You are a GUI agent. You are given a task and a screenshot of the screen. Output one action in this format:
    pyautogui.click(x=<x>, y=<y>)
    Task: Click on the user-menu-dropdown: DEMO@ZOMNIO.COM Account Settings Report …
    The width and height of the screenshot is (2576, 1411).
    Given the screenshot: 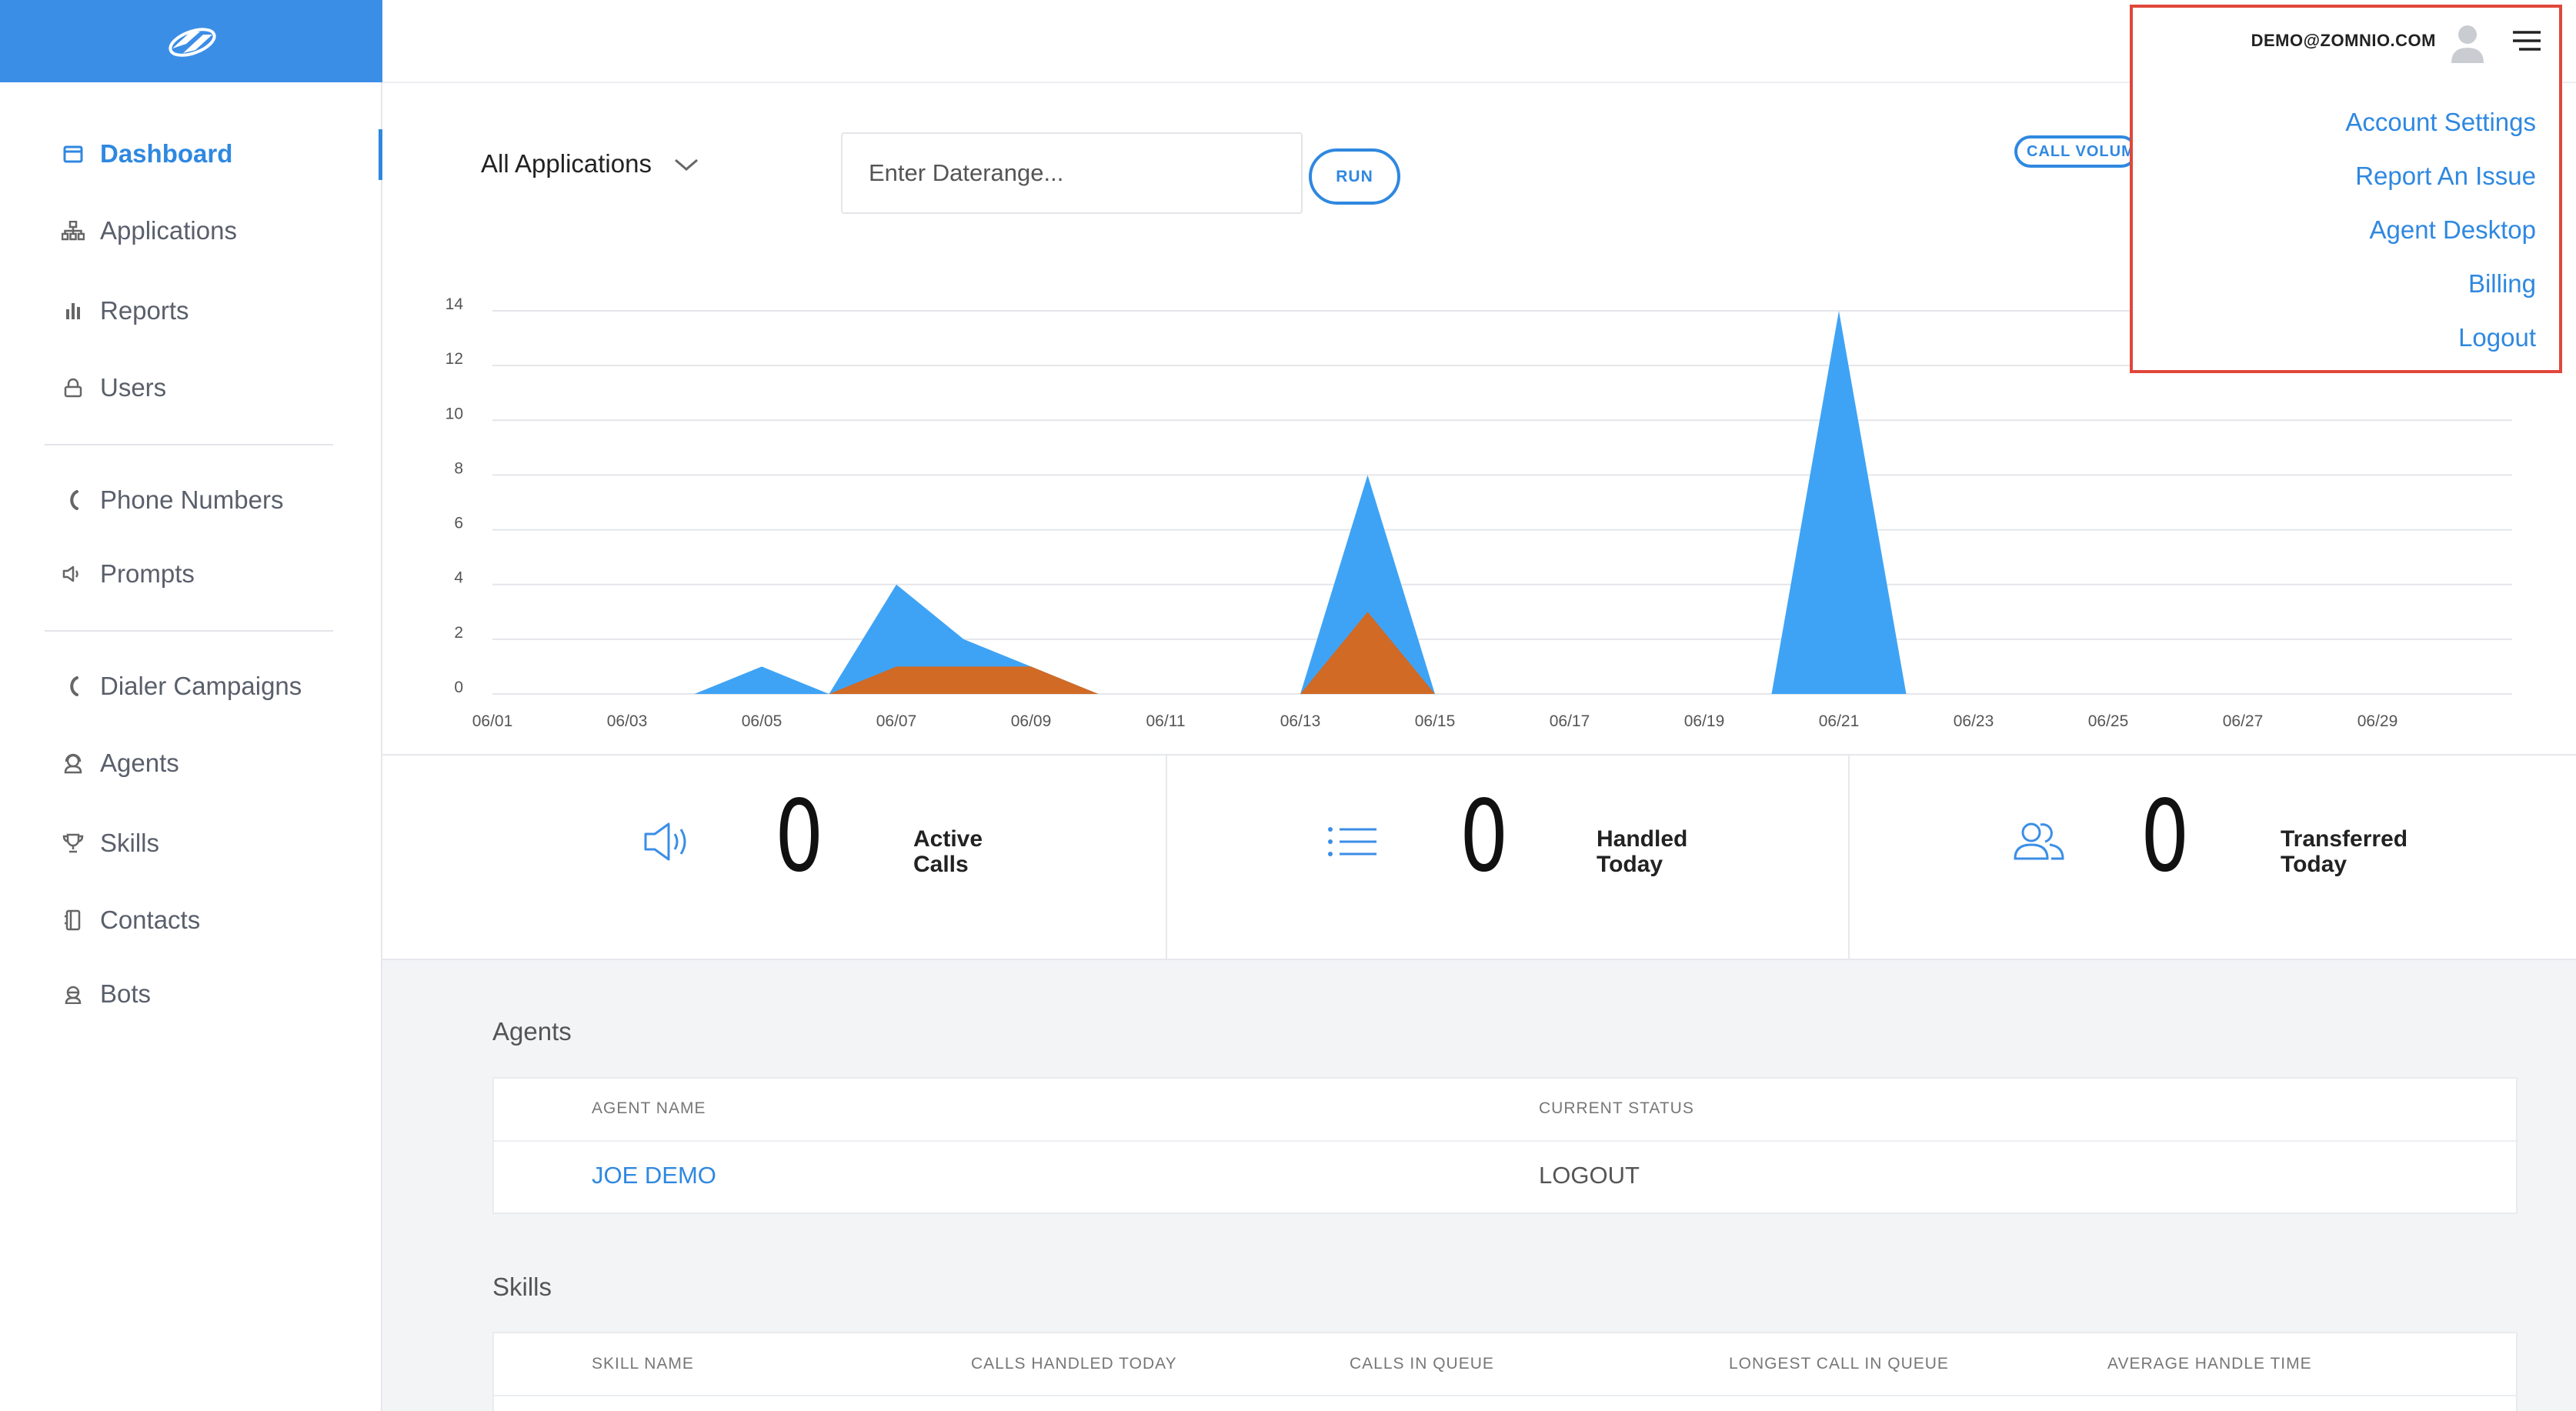 What is the action you would take?
    pyautogui.click(x=2346, y=189)
    